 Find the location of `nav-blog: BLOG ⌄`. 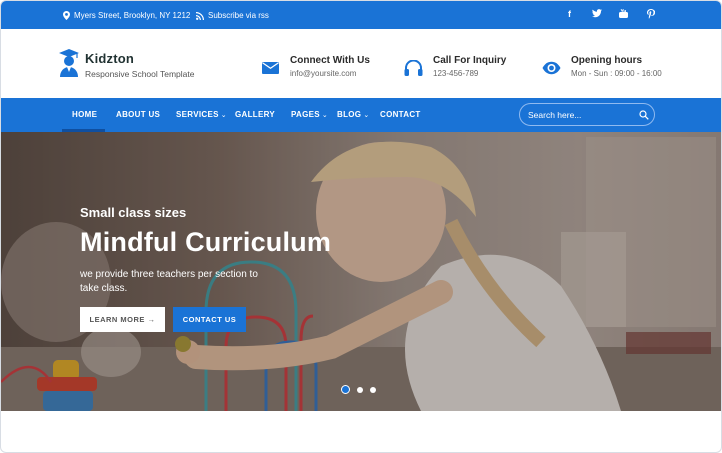

nav-blog: BLOG ⌄ is located at coordinates (353, 114).